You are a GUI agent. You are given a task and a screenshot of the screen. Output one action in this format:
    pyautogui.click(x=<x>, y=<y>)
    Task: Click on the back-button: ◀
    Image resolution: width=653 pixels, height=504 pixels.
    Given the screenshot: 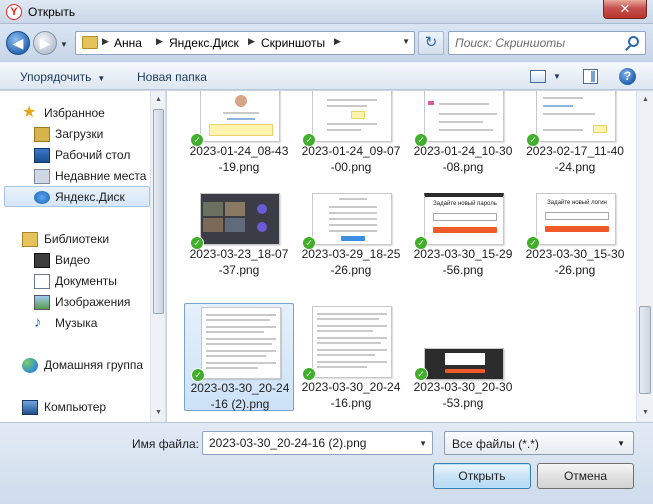 What is the action you would take?
    pyautogui.click(x=18, y=43)
    